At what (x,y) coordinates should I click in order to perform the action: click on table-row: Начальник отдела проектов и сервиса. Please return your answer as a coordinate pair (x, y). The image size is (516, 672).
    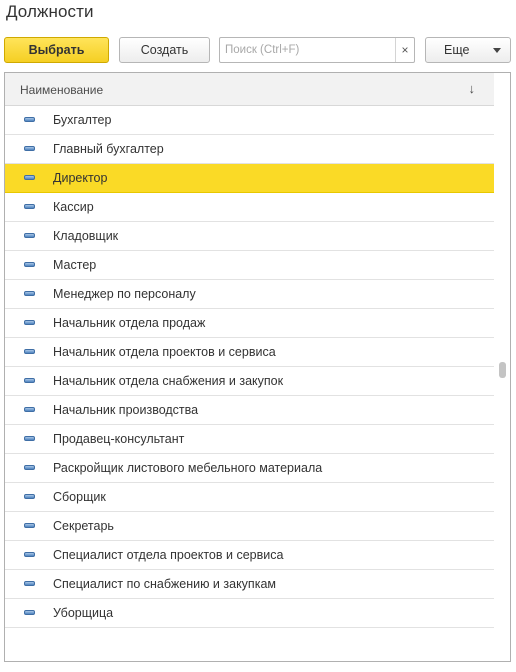
    Looking at the image, I should click on (249, 352).